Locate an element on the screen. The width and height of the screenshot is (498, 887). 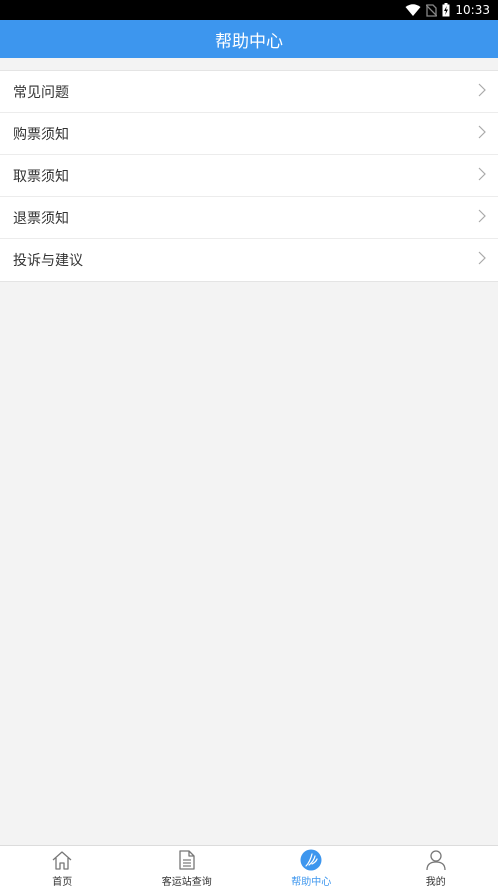
menu-item-label: 投诉与建议 is located at coordinates (48, 261).